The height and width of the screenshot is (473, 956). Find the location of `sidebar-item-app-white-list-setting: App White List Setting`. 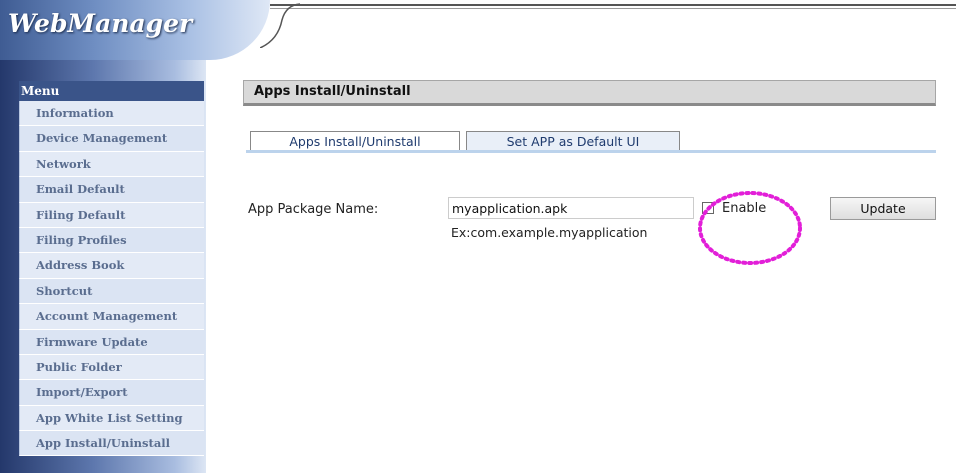

sidebar-item-app-white-list-setting: App White List Setting is located at coordinates (111, 418).